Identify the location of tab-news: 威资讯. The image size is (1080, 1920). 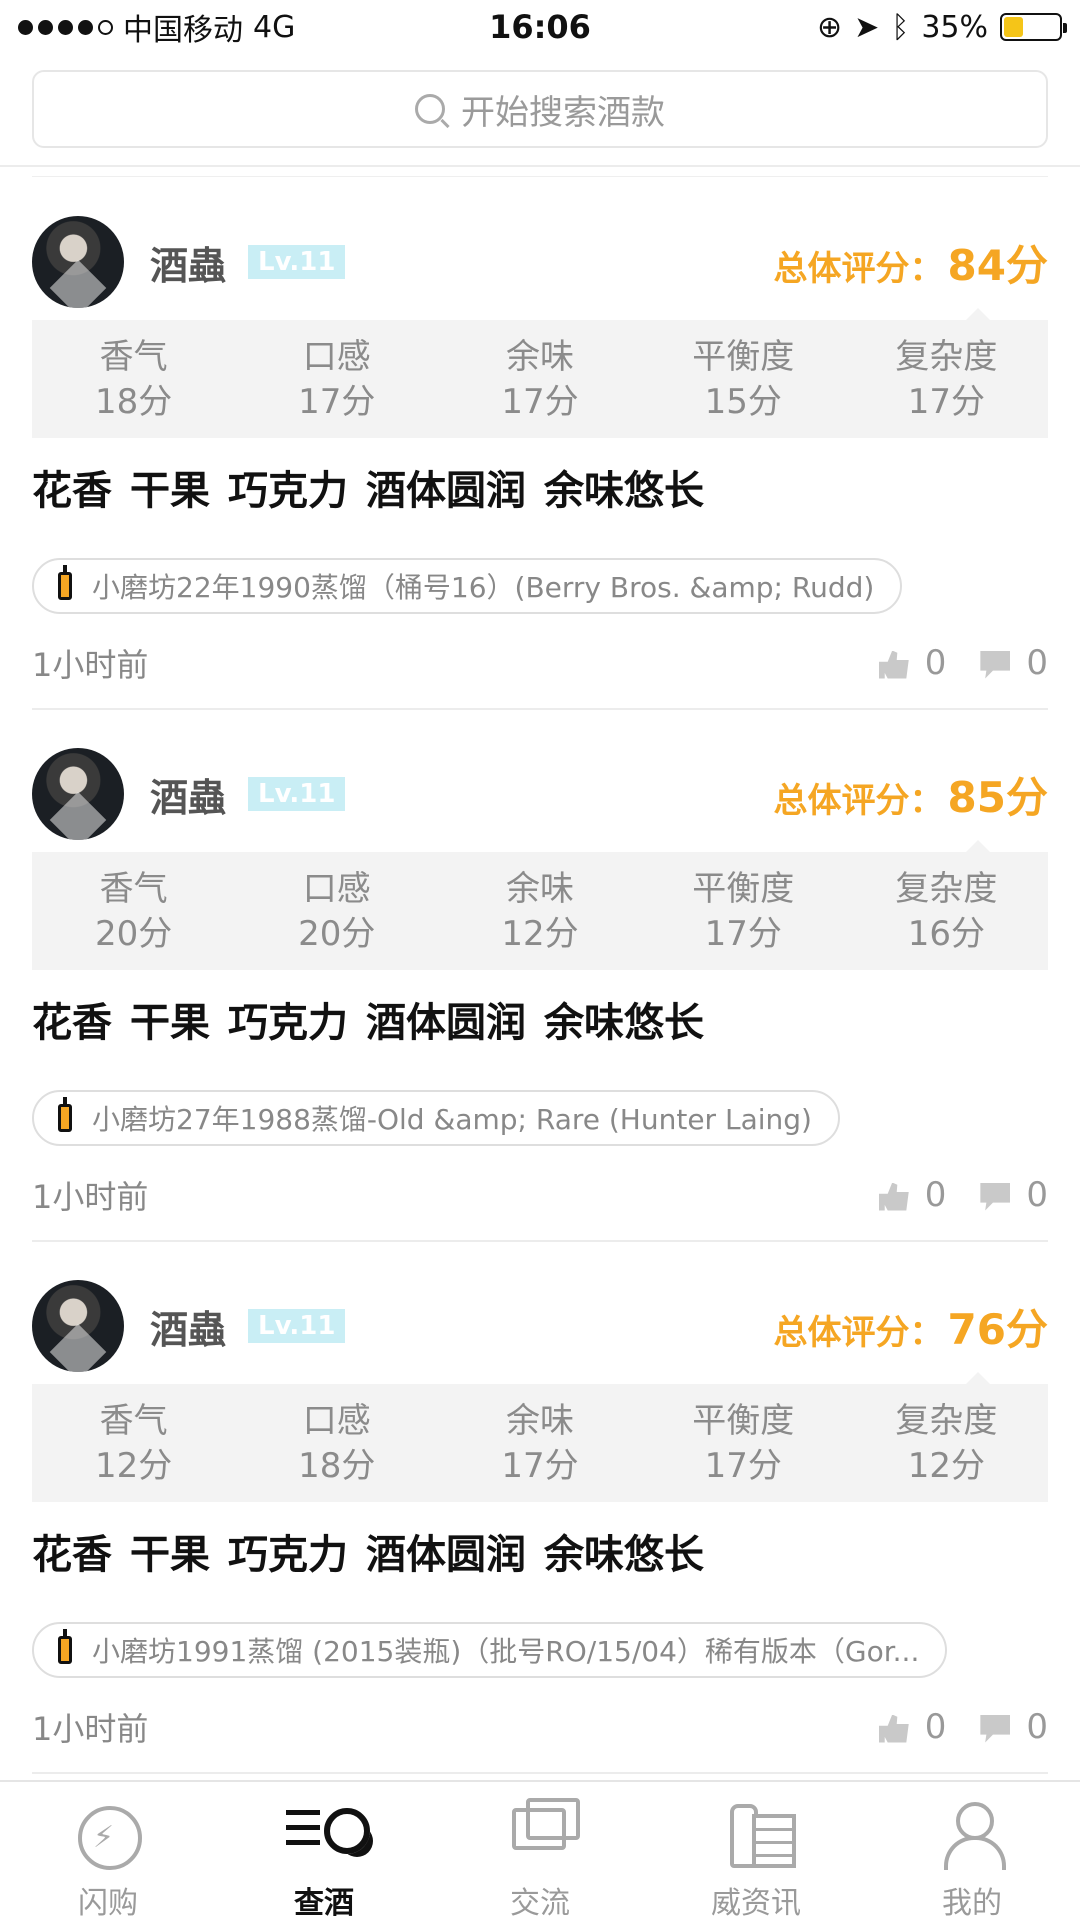
(756, 1851).